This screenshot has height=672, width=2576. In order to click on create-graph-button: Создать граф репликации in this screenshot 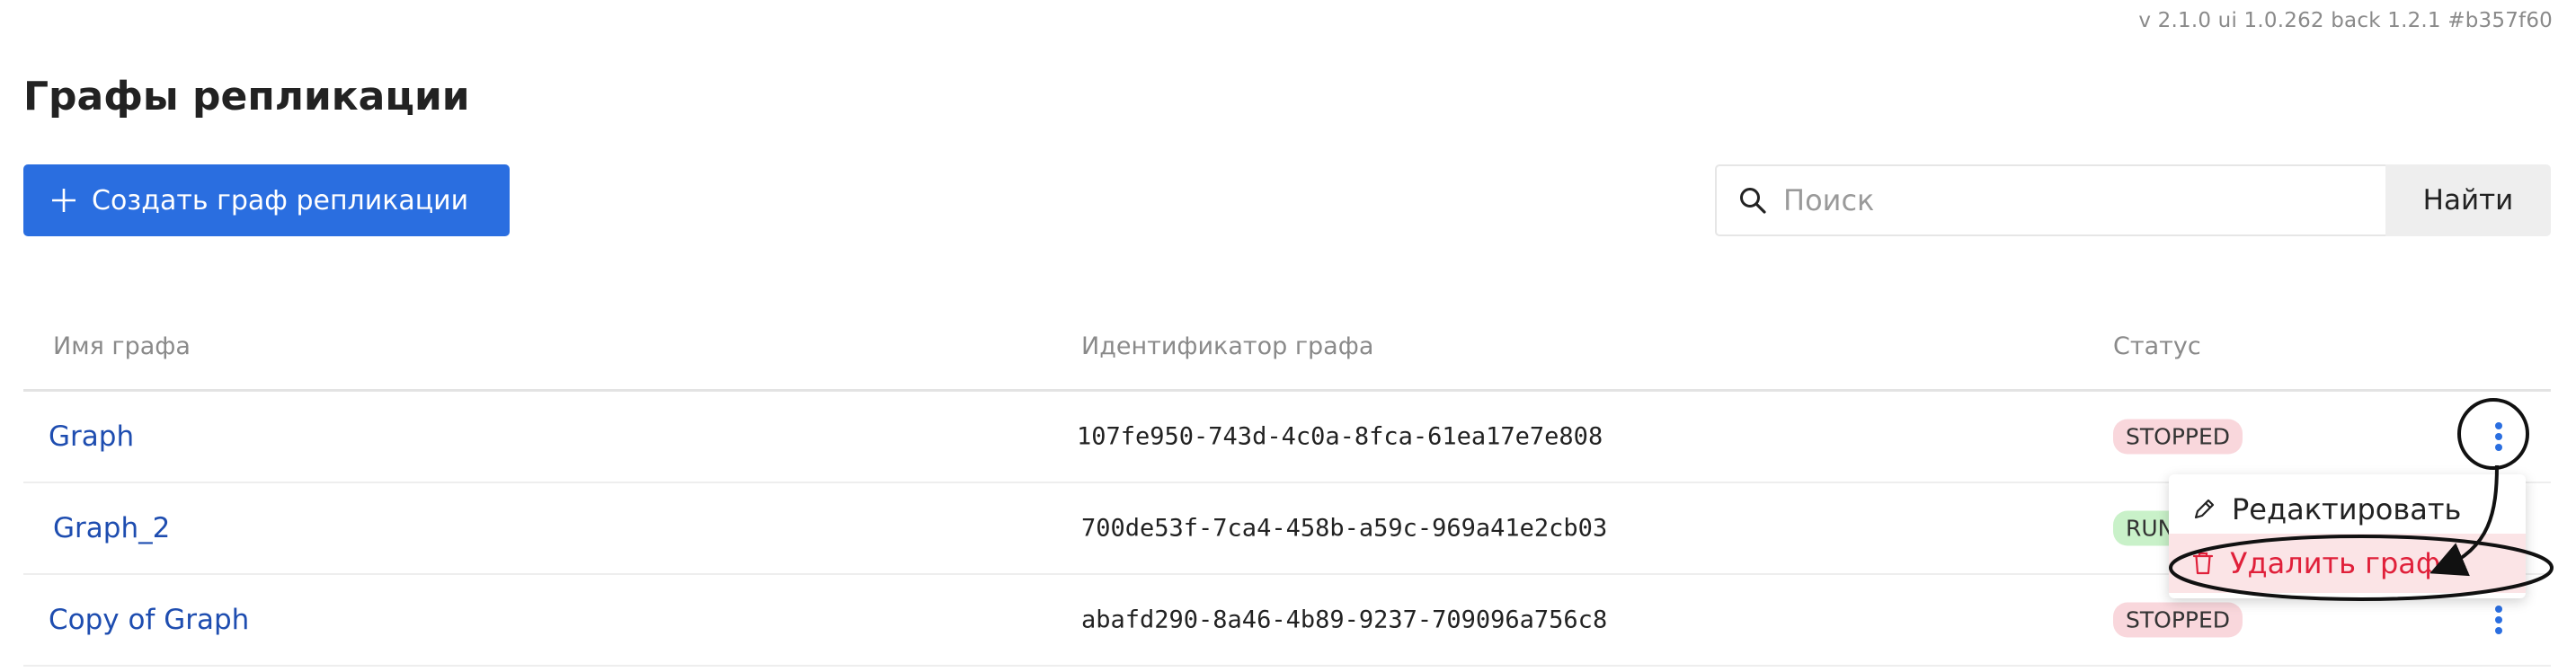, I will do `click(266, 200)`.